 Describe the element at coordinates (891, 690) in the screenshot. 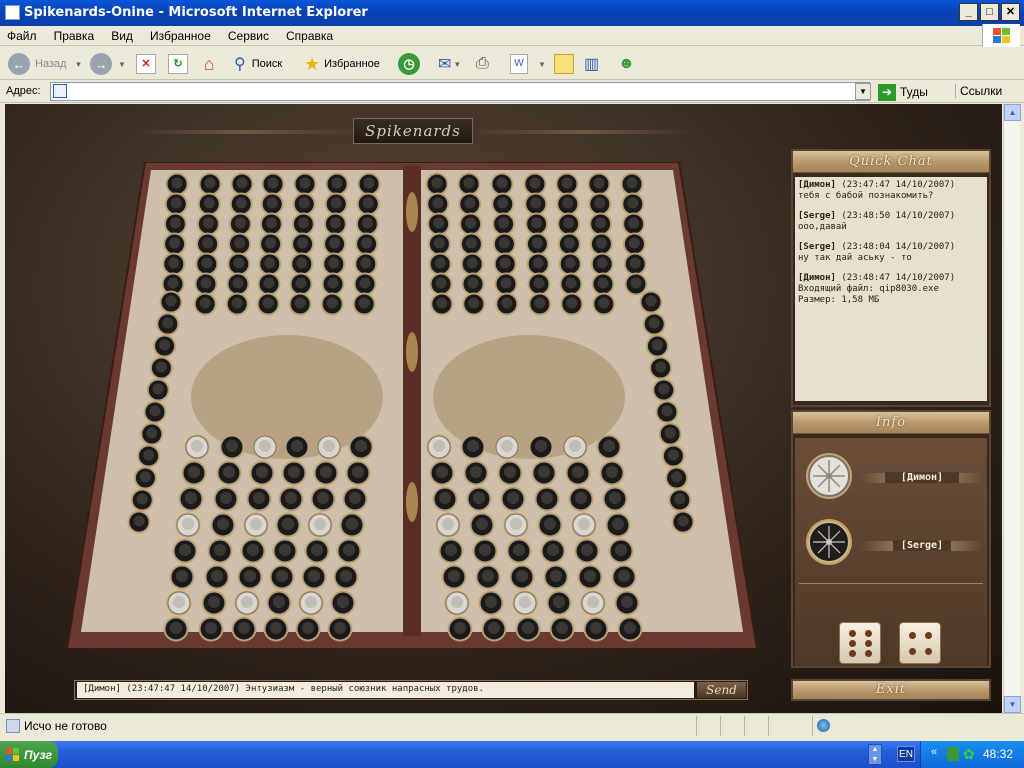

I see `exit-button: Exit` at that location.